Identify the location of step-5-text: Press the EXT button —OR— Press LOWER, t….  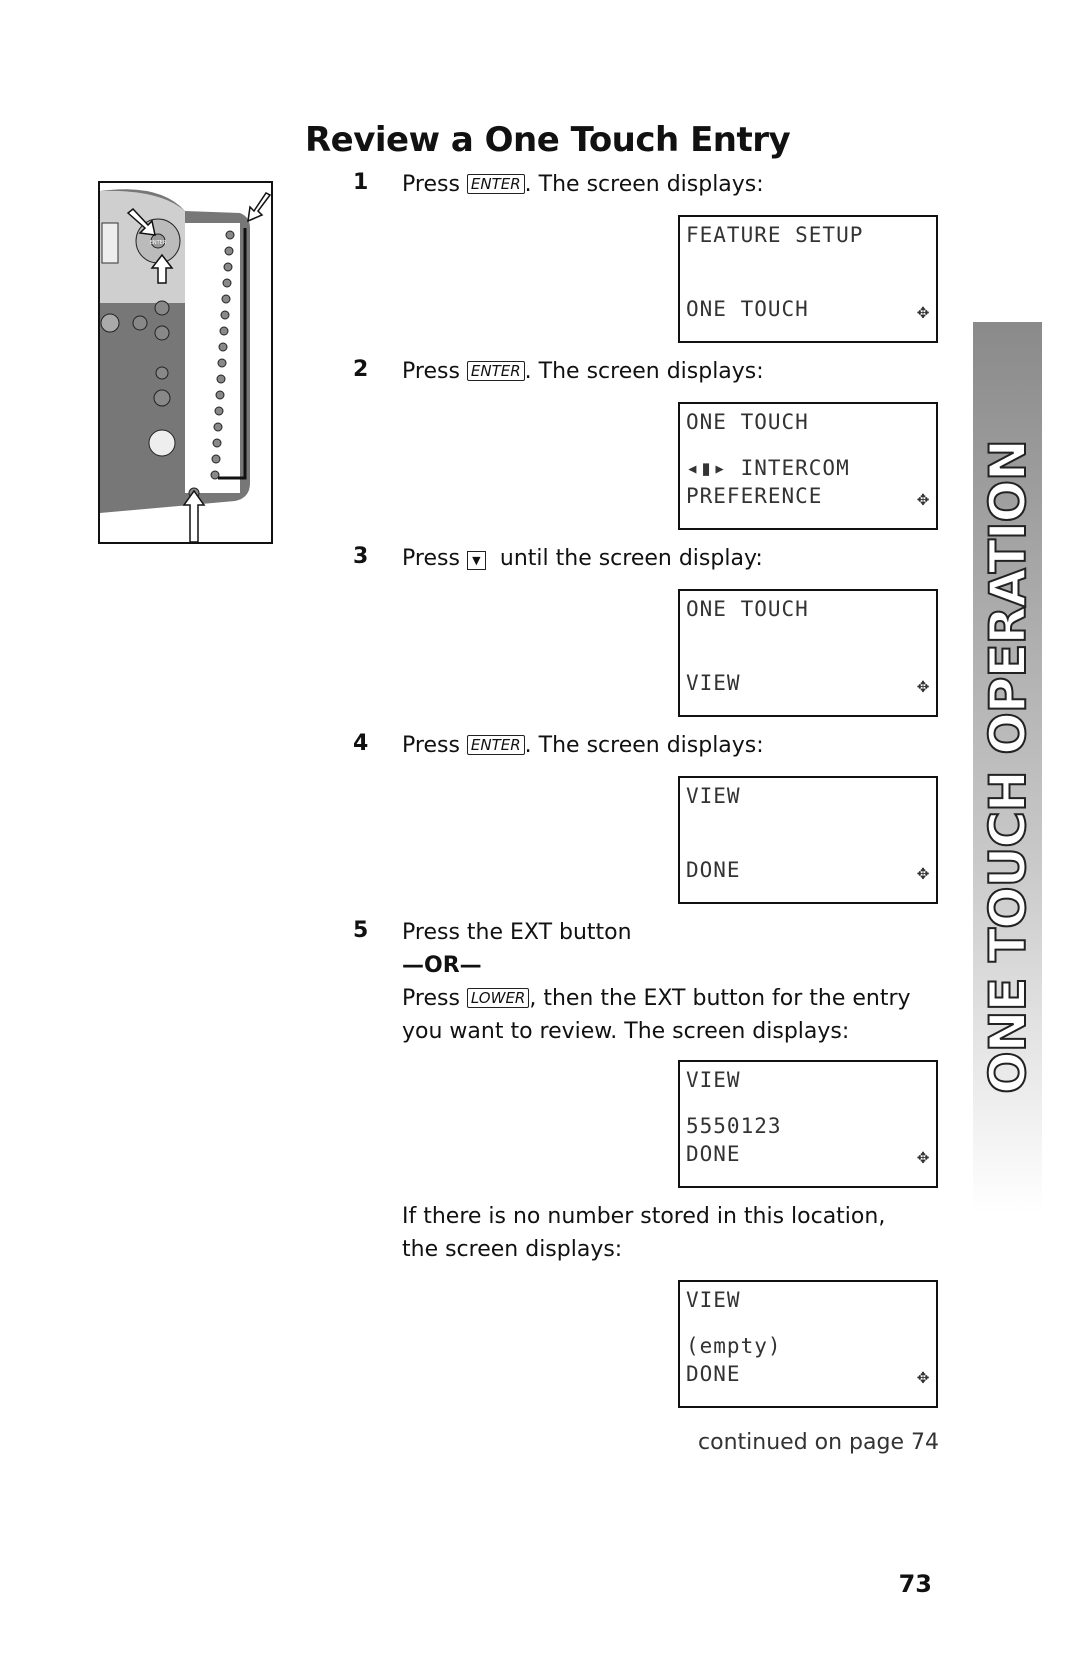
(656, 982).